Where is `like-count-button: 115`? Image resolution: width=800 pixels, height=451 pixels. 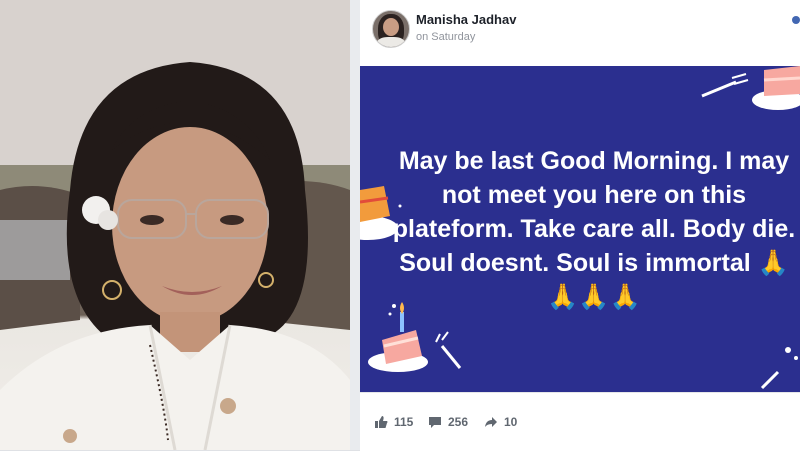 like-count-button: 115 is located at coordinates (393, 422).